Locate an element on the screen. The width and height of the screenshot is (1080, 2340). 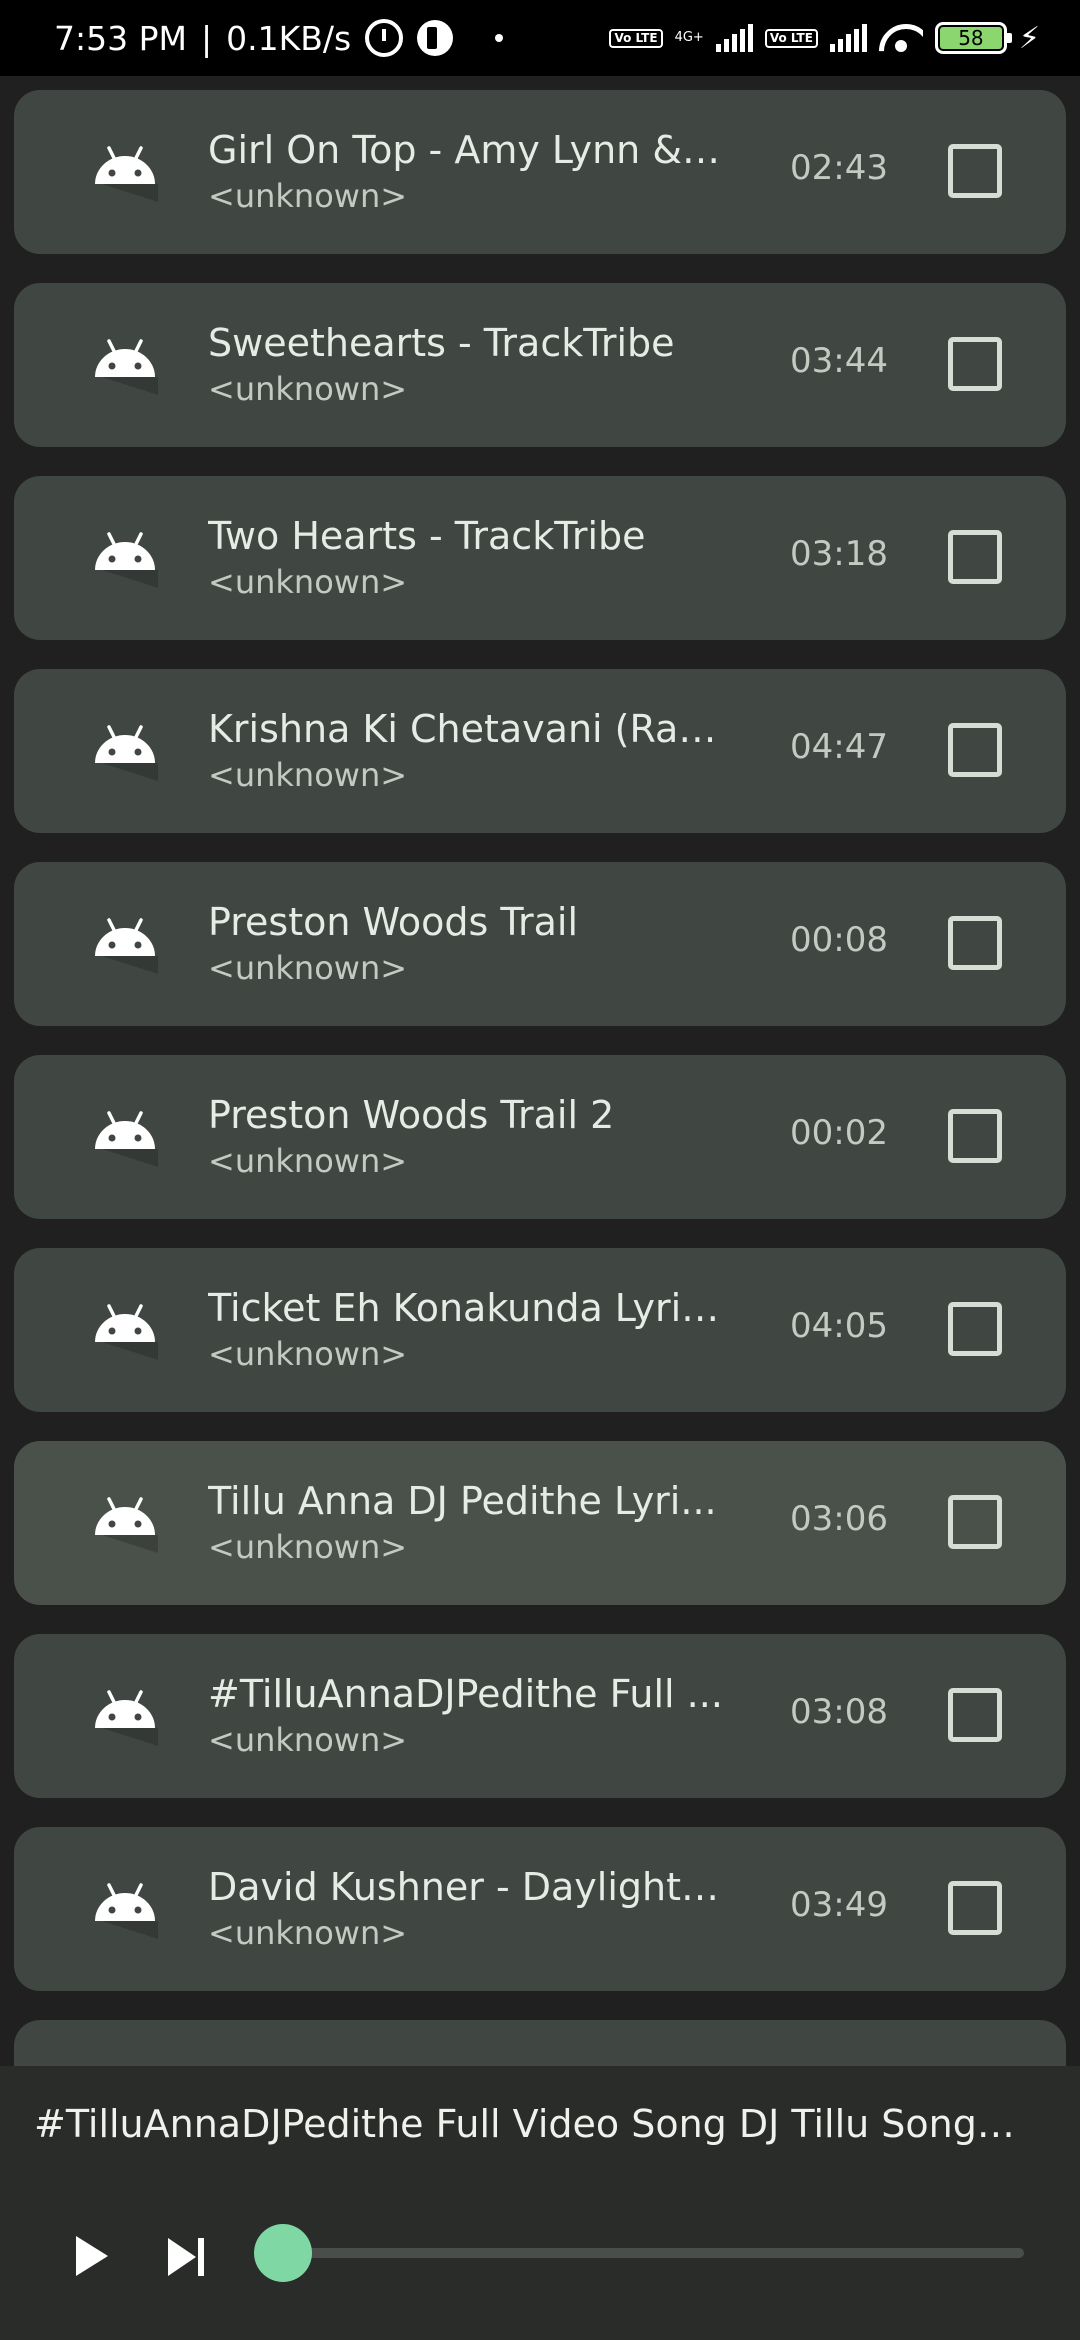
song-text: Sweethearts - TrackTribe <unknown> is located at coordinates (468, 365).